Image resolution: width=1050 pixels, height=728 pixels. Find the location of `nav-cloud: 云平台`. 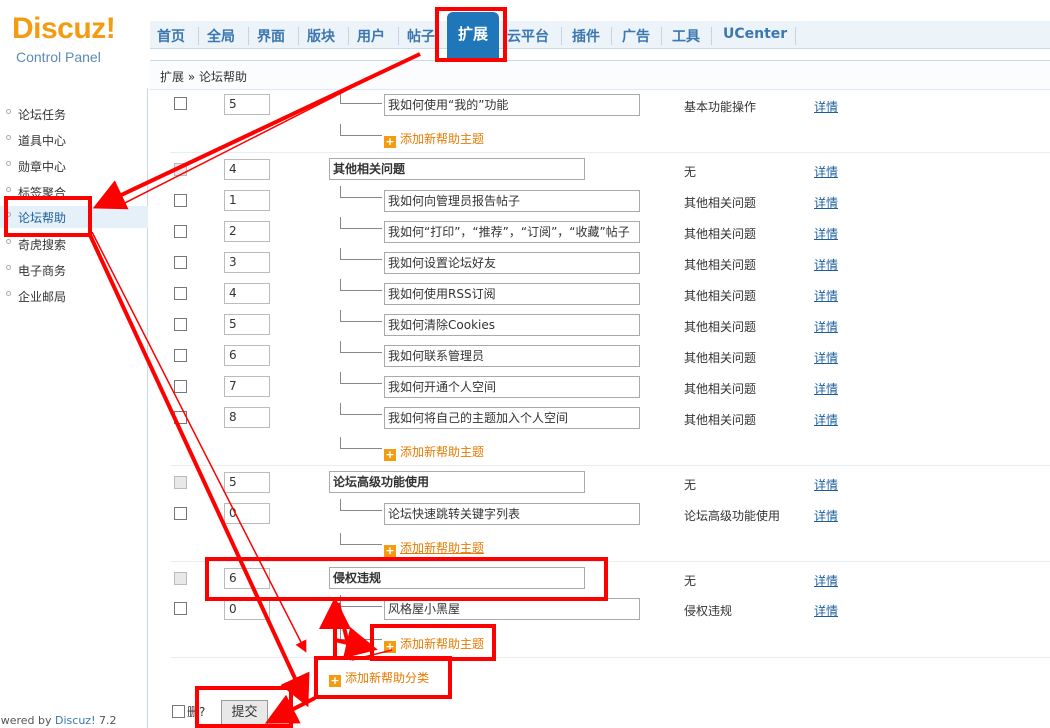

nav-cloud: 云平台 is located at coordinates (528, 36).